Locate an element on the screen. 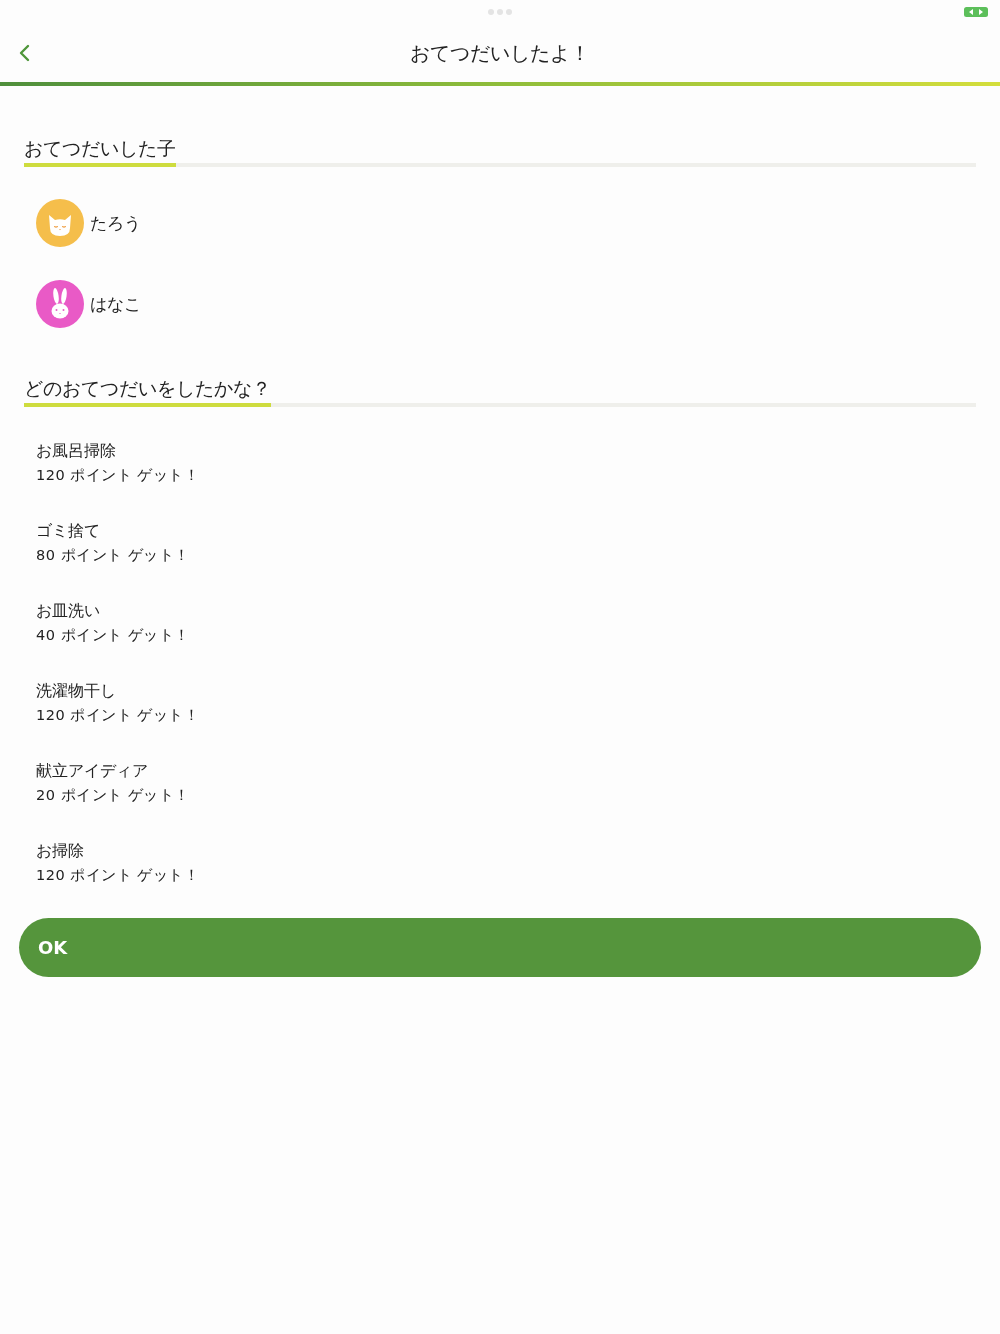  ok-button: OK is located at coordinates (500, 947).